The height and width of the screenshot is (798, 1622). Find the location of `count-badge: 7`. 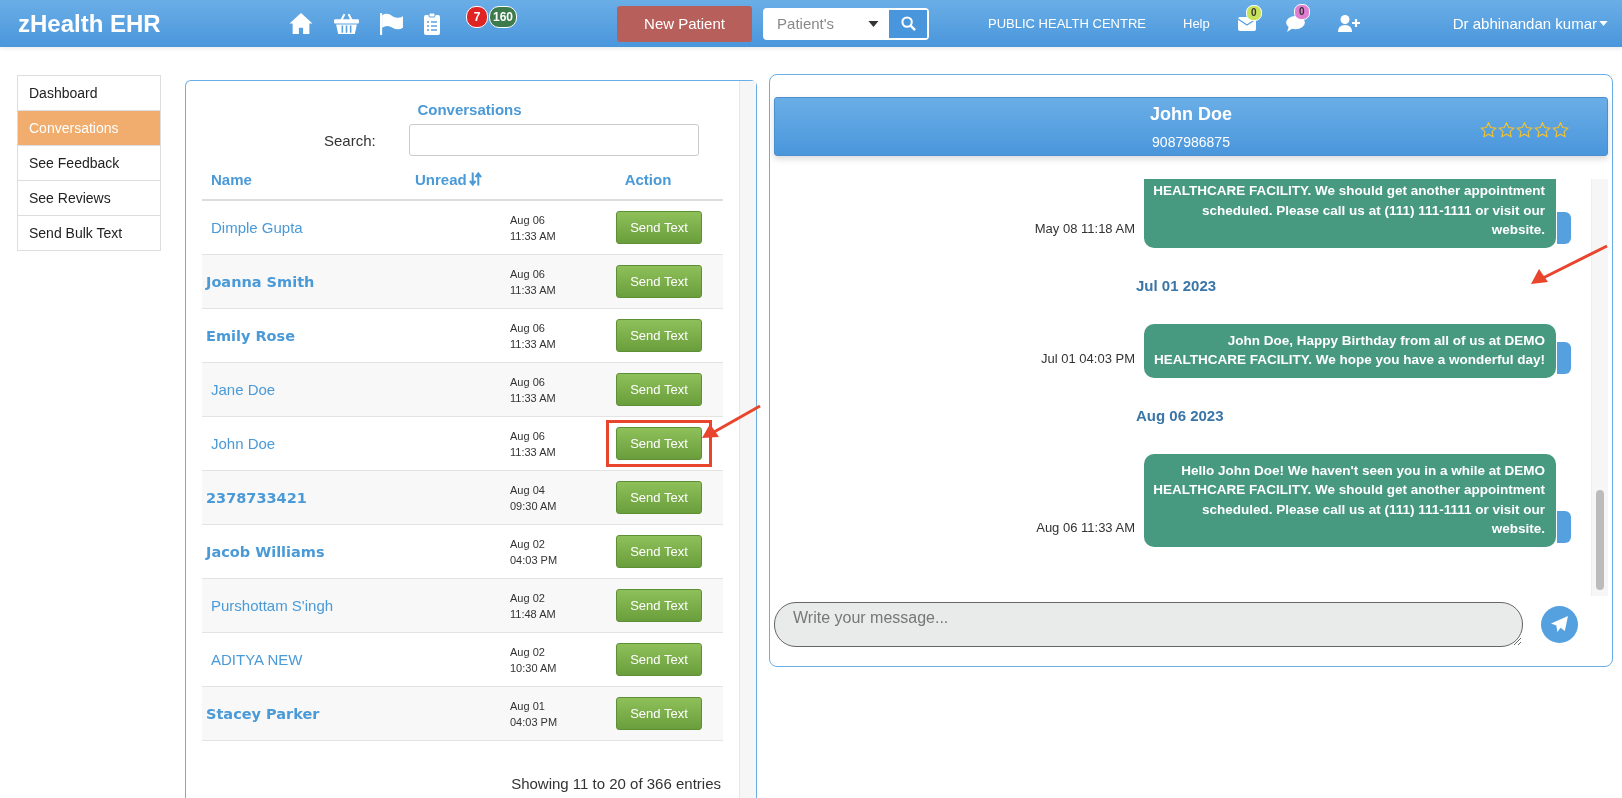

count-badge: 7 is located at coordinates (477, 17).